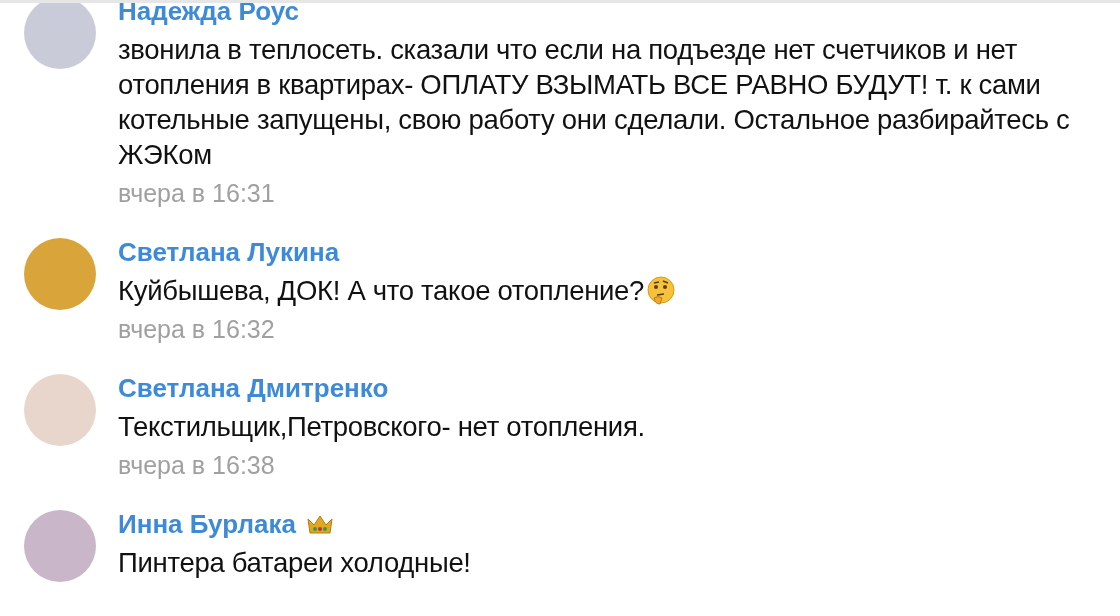 The image size is (1120, 616). Describe the element at coordinates (197, 193) in the screenshot. I see `message-time: вчера в 16:31` at that location.